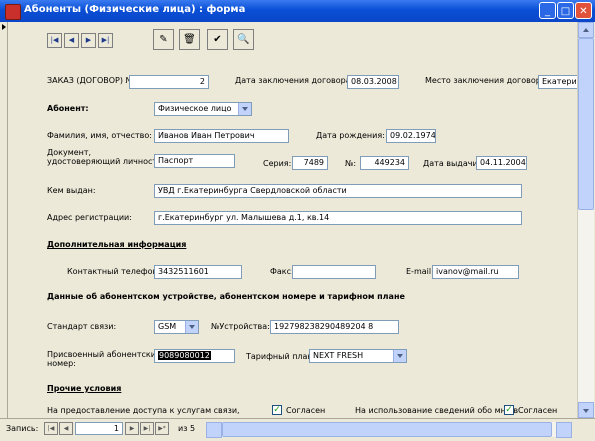 The width and height of the screenshot is (595, 441). What do you see at coordinates (384, 163) in the screenshot?
I see `number-field: 449234` at bounding box center [384, 163].